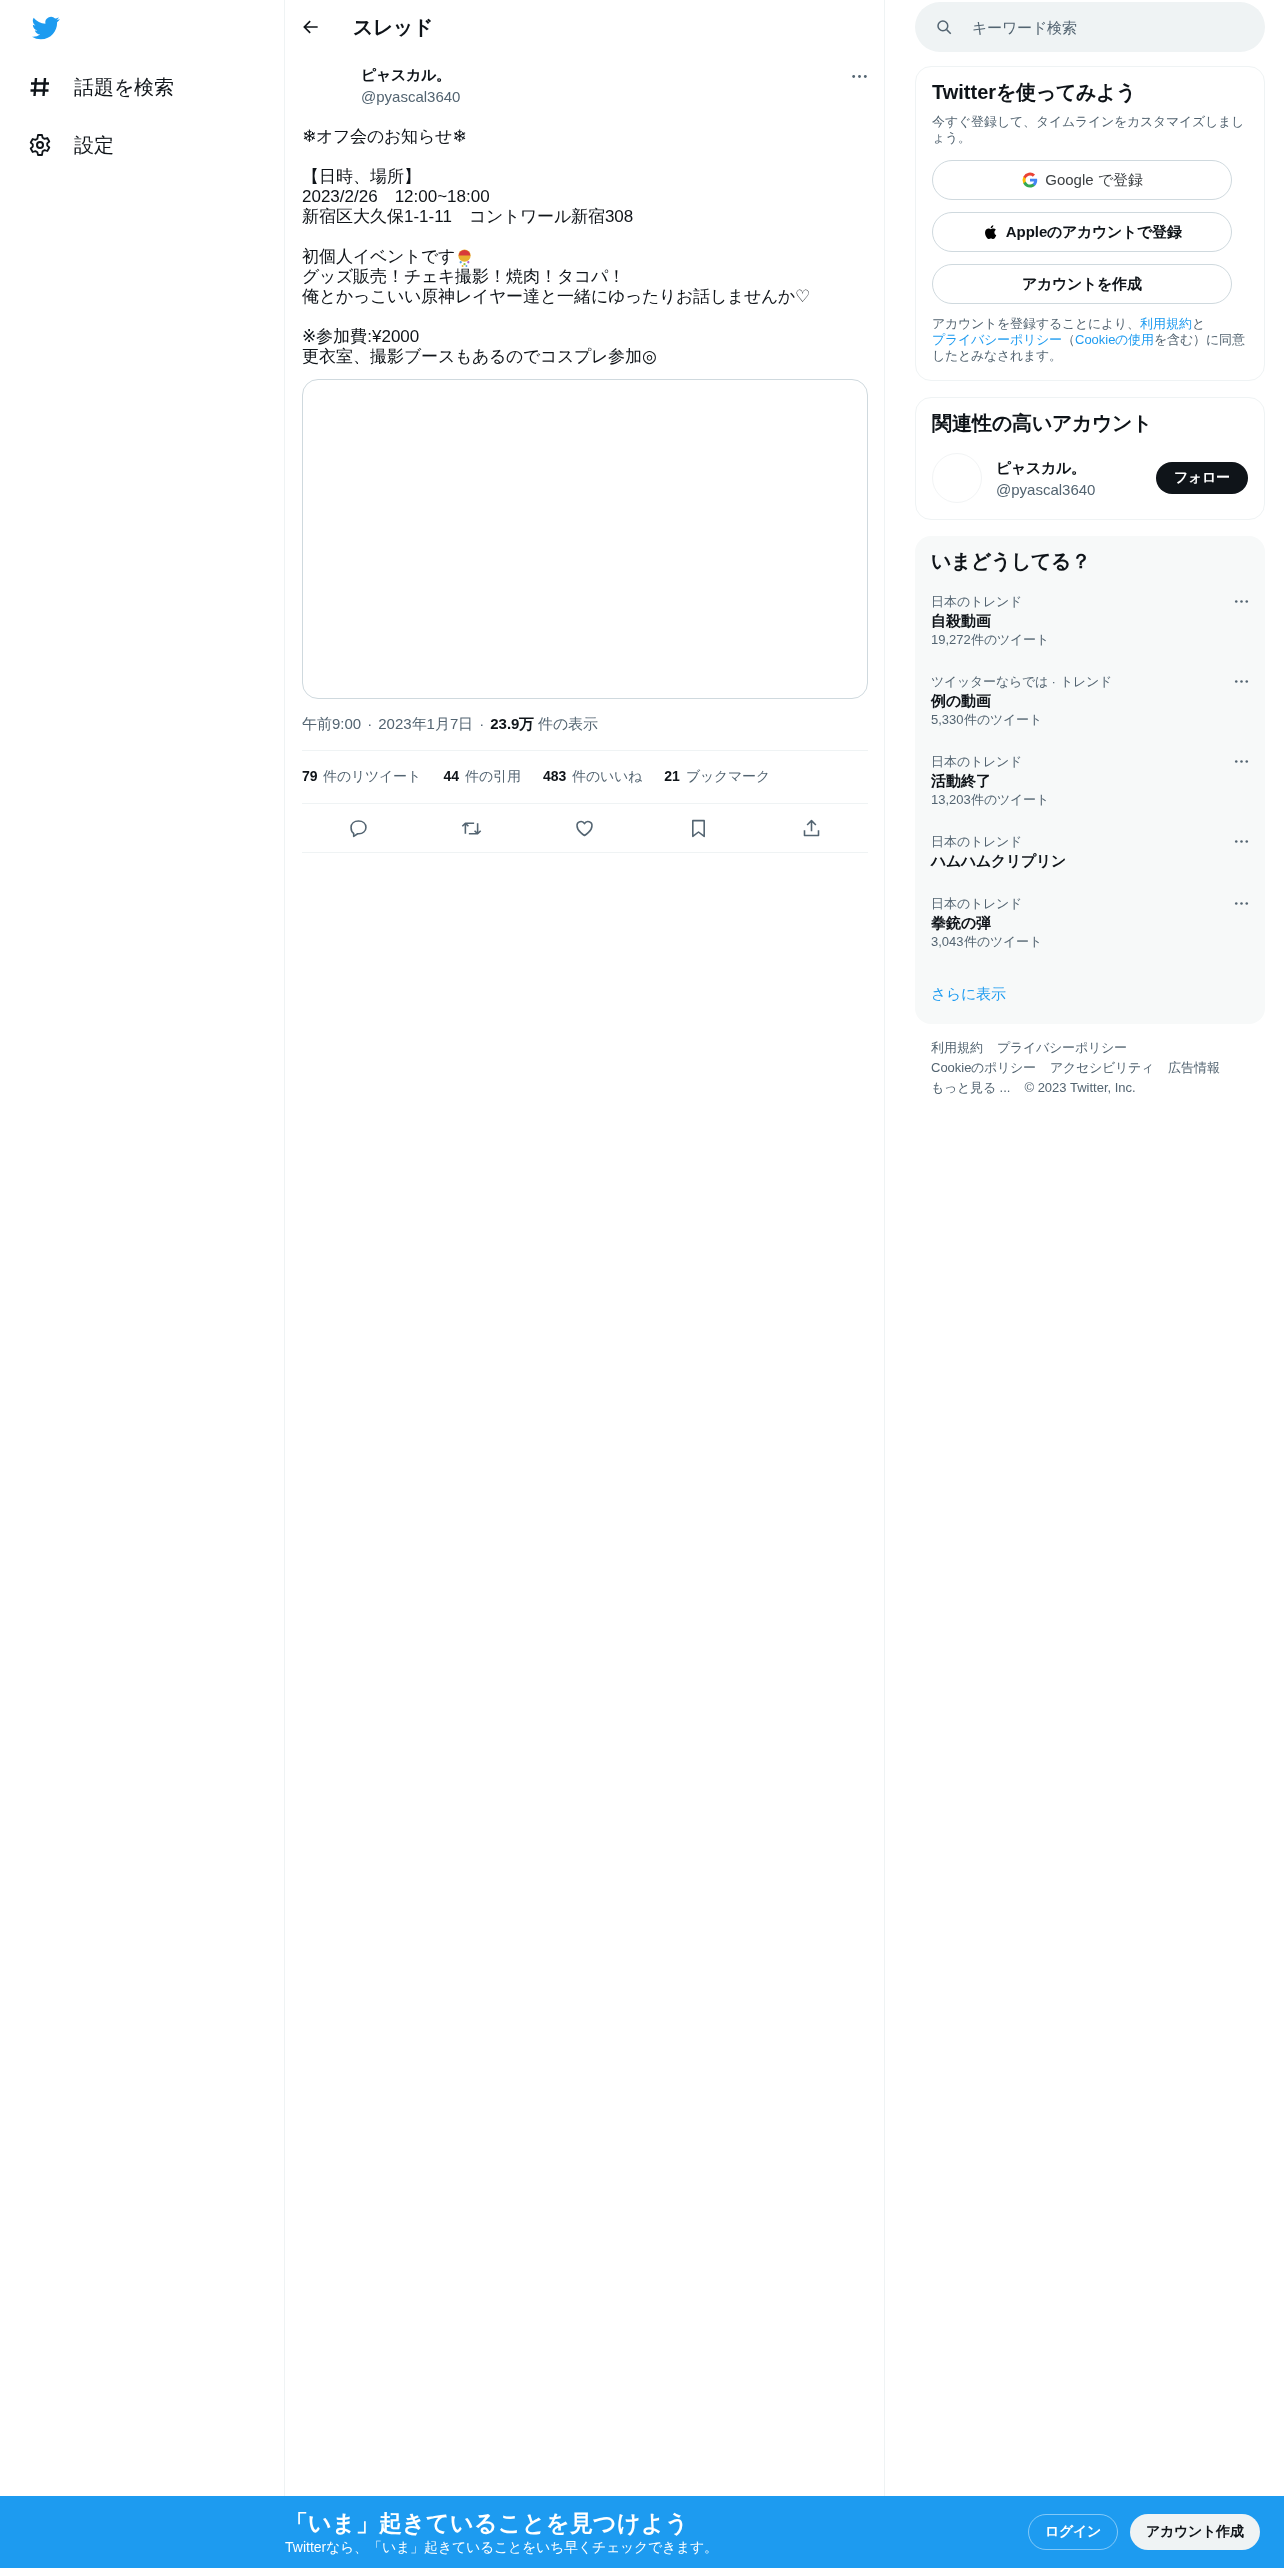  Describe the element at coordinates (986, 942) in the screenshot. I see `trend-count: 3,043件のツイート` at that location.